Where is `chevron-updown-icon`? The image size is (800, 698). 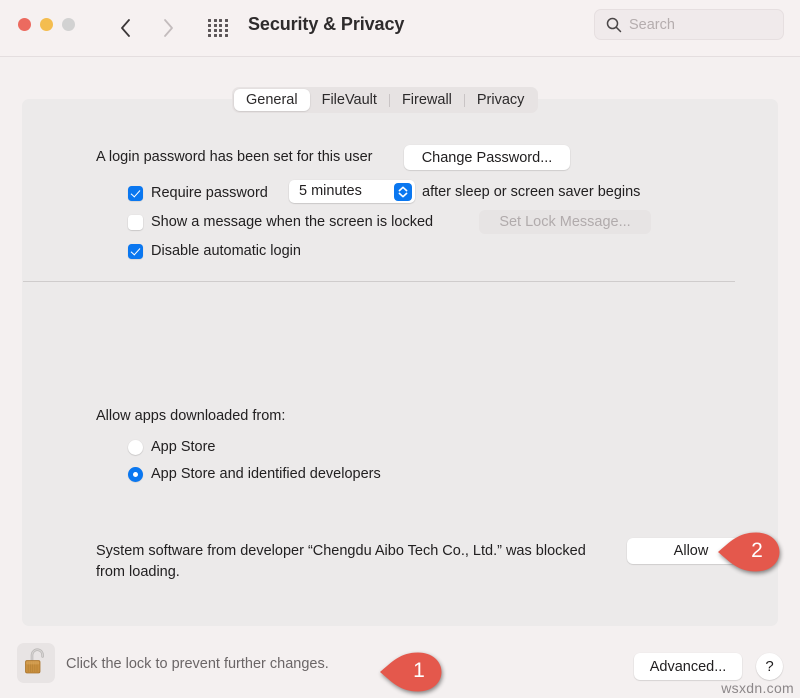 chevron-updown-icon is located at coordinates (403, 191).